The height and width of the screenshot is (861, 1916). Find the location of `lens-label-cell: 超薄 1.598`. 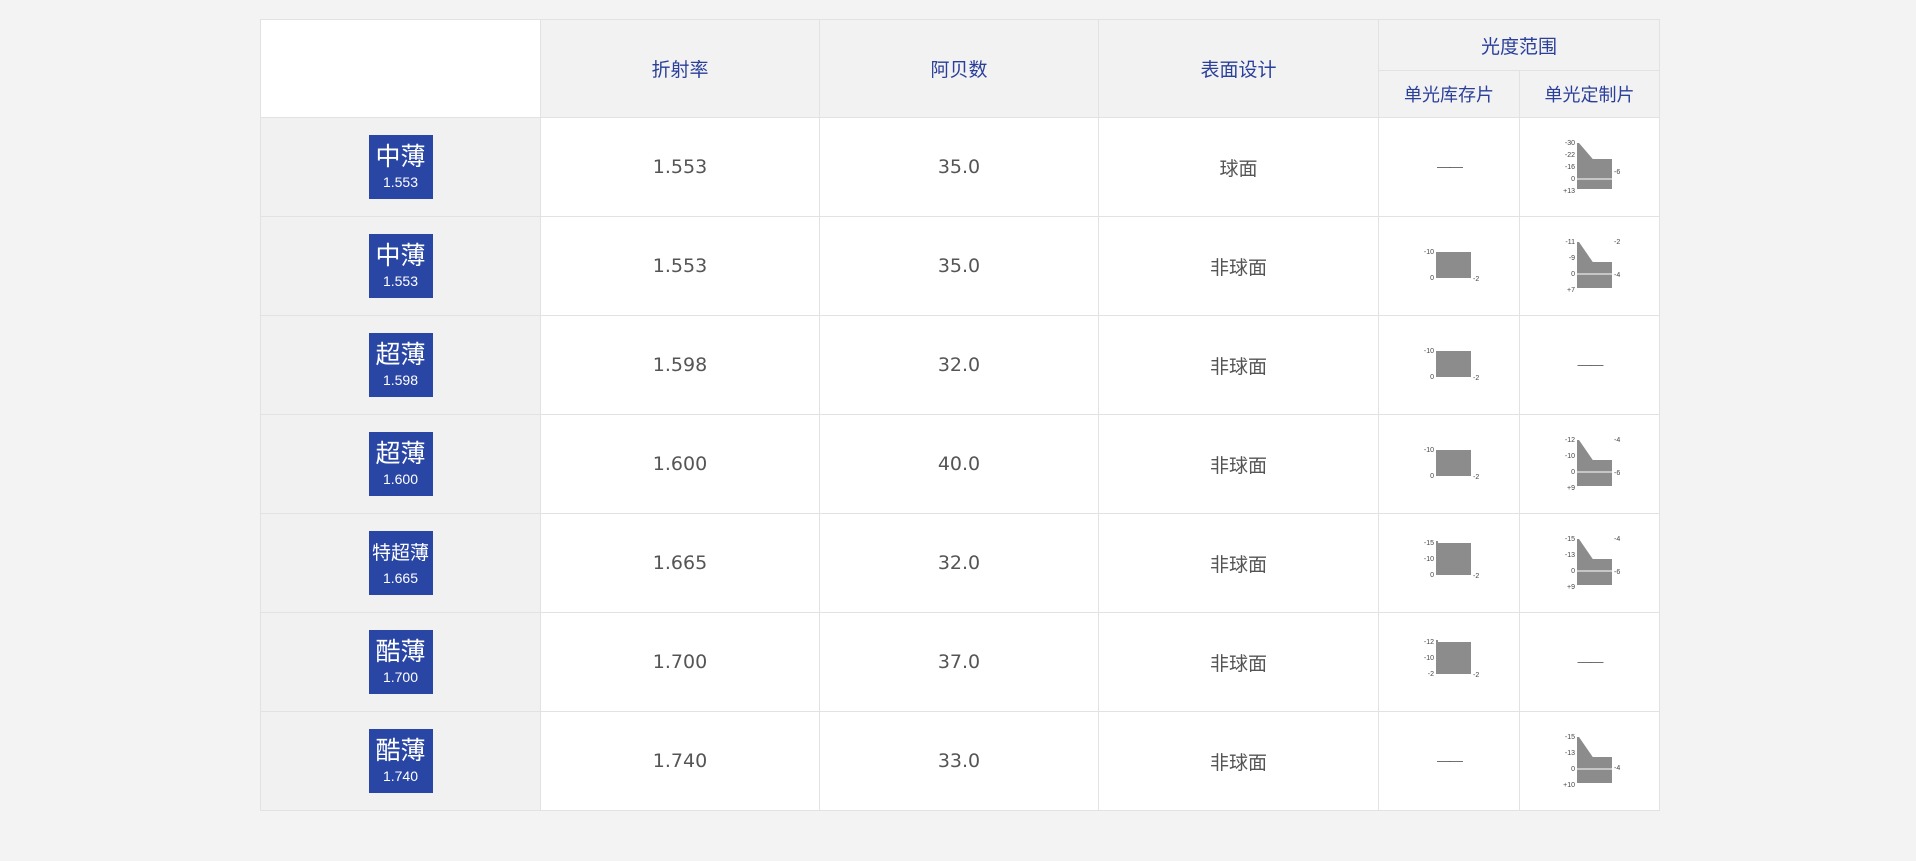

lens-label-cell: 超薄 1.598 is located at coordinates (400, 365).